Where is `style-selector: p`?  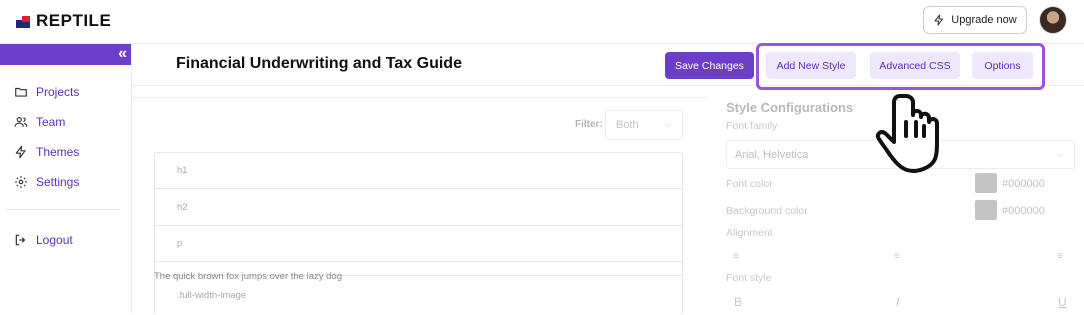
style-selector: p is located at coordinates (180, 243).